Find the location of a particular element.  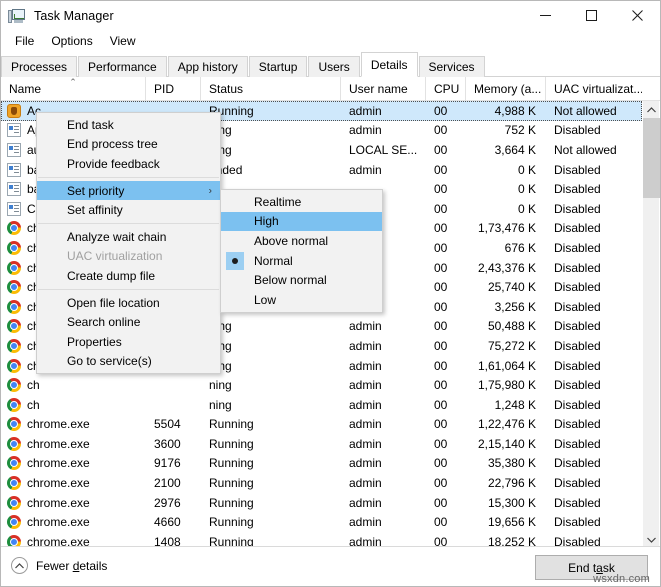

menu-separator is located at coordinates (128, 223).